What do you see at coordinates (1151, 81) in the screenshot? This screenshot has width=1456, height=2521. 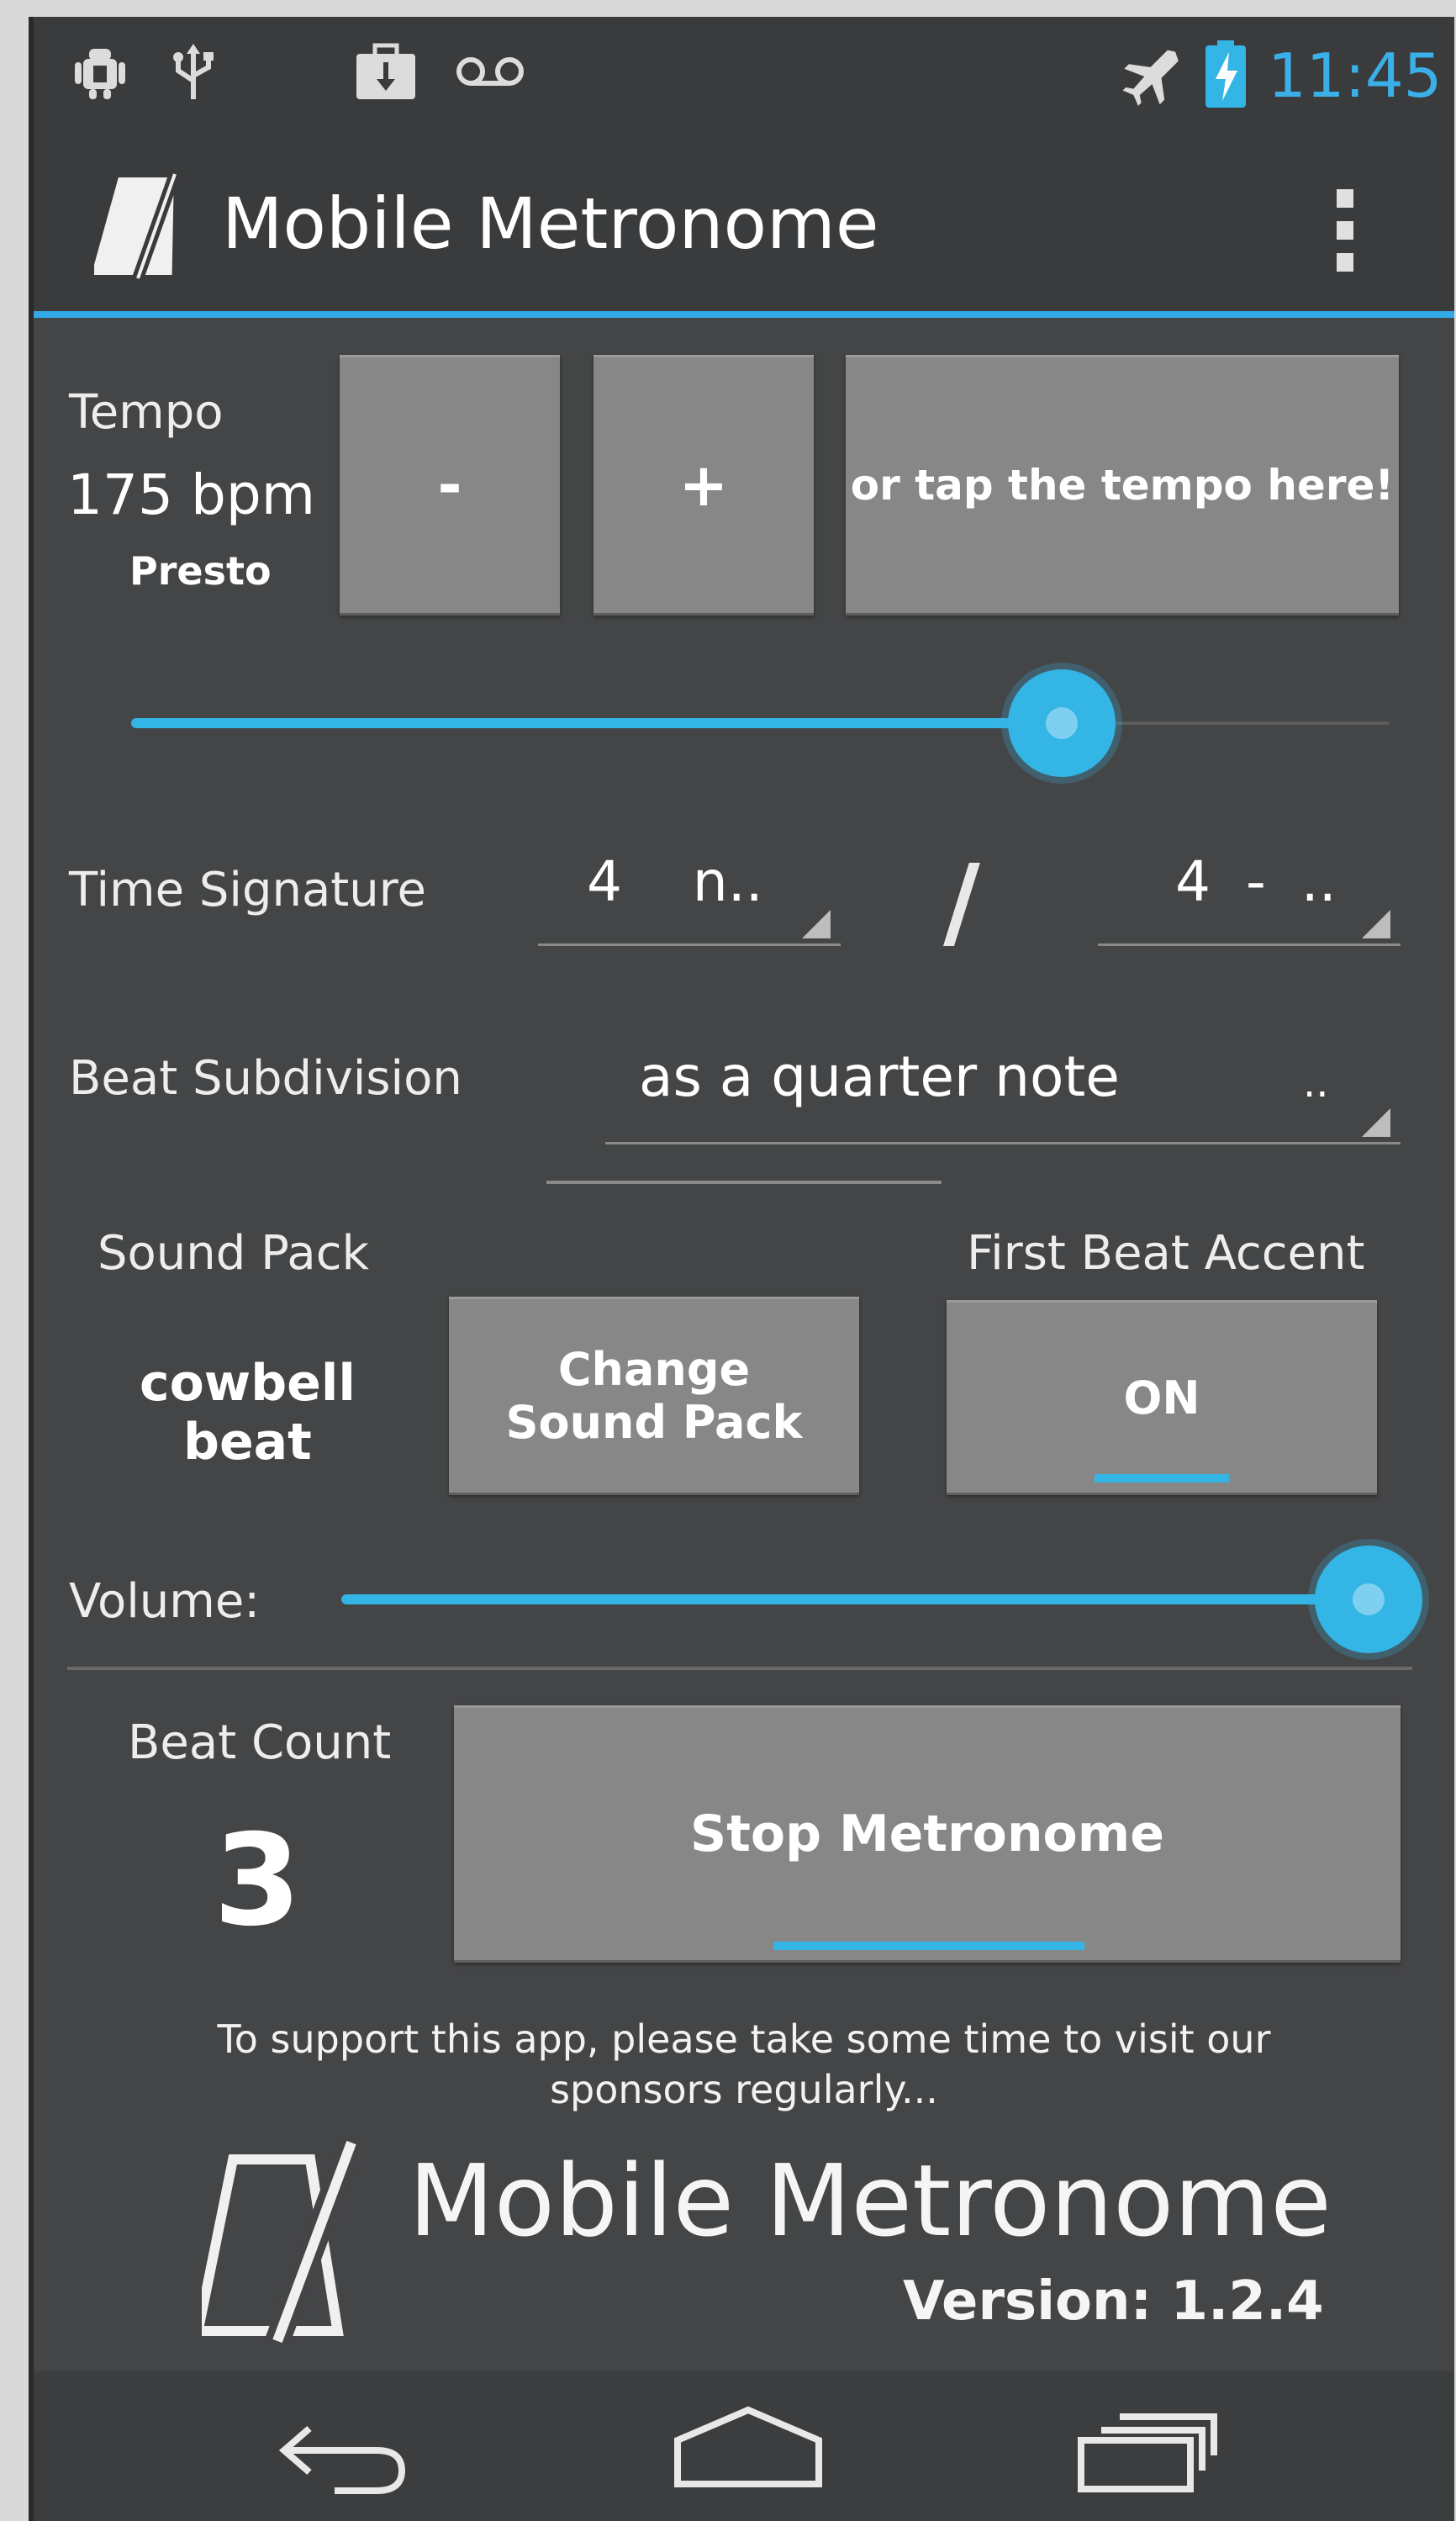 I see `airplane-mode-icon` at bounding box center [1151, 81].